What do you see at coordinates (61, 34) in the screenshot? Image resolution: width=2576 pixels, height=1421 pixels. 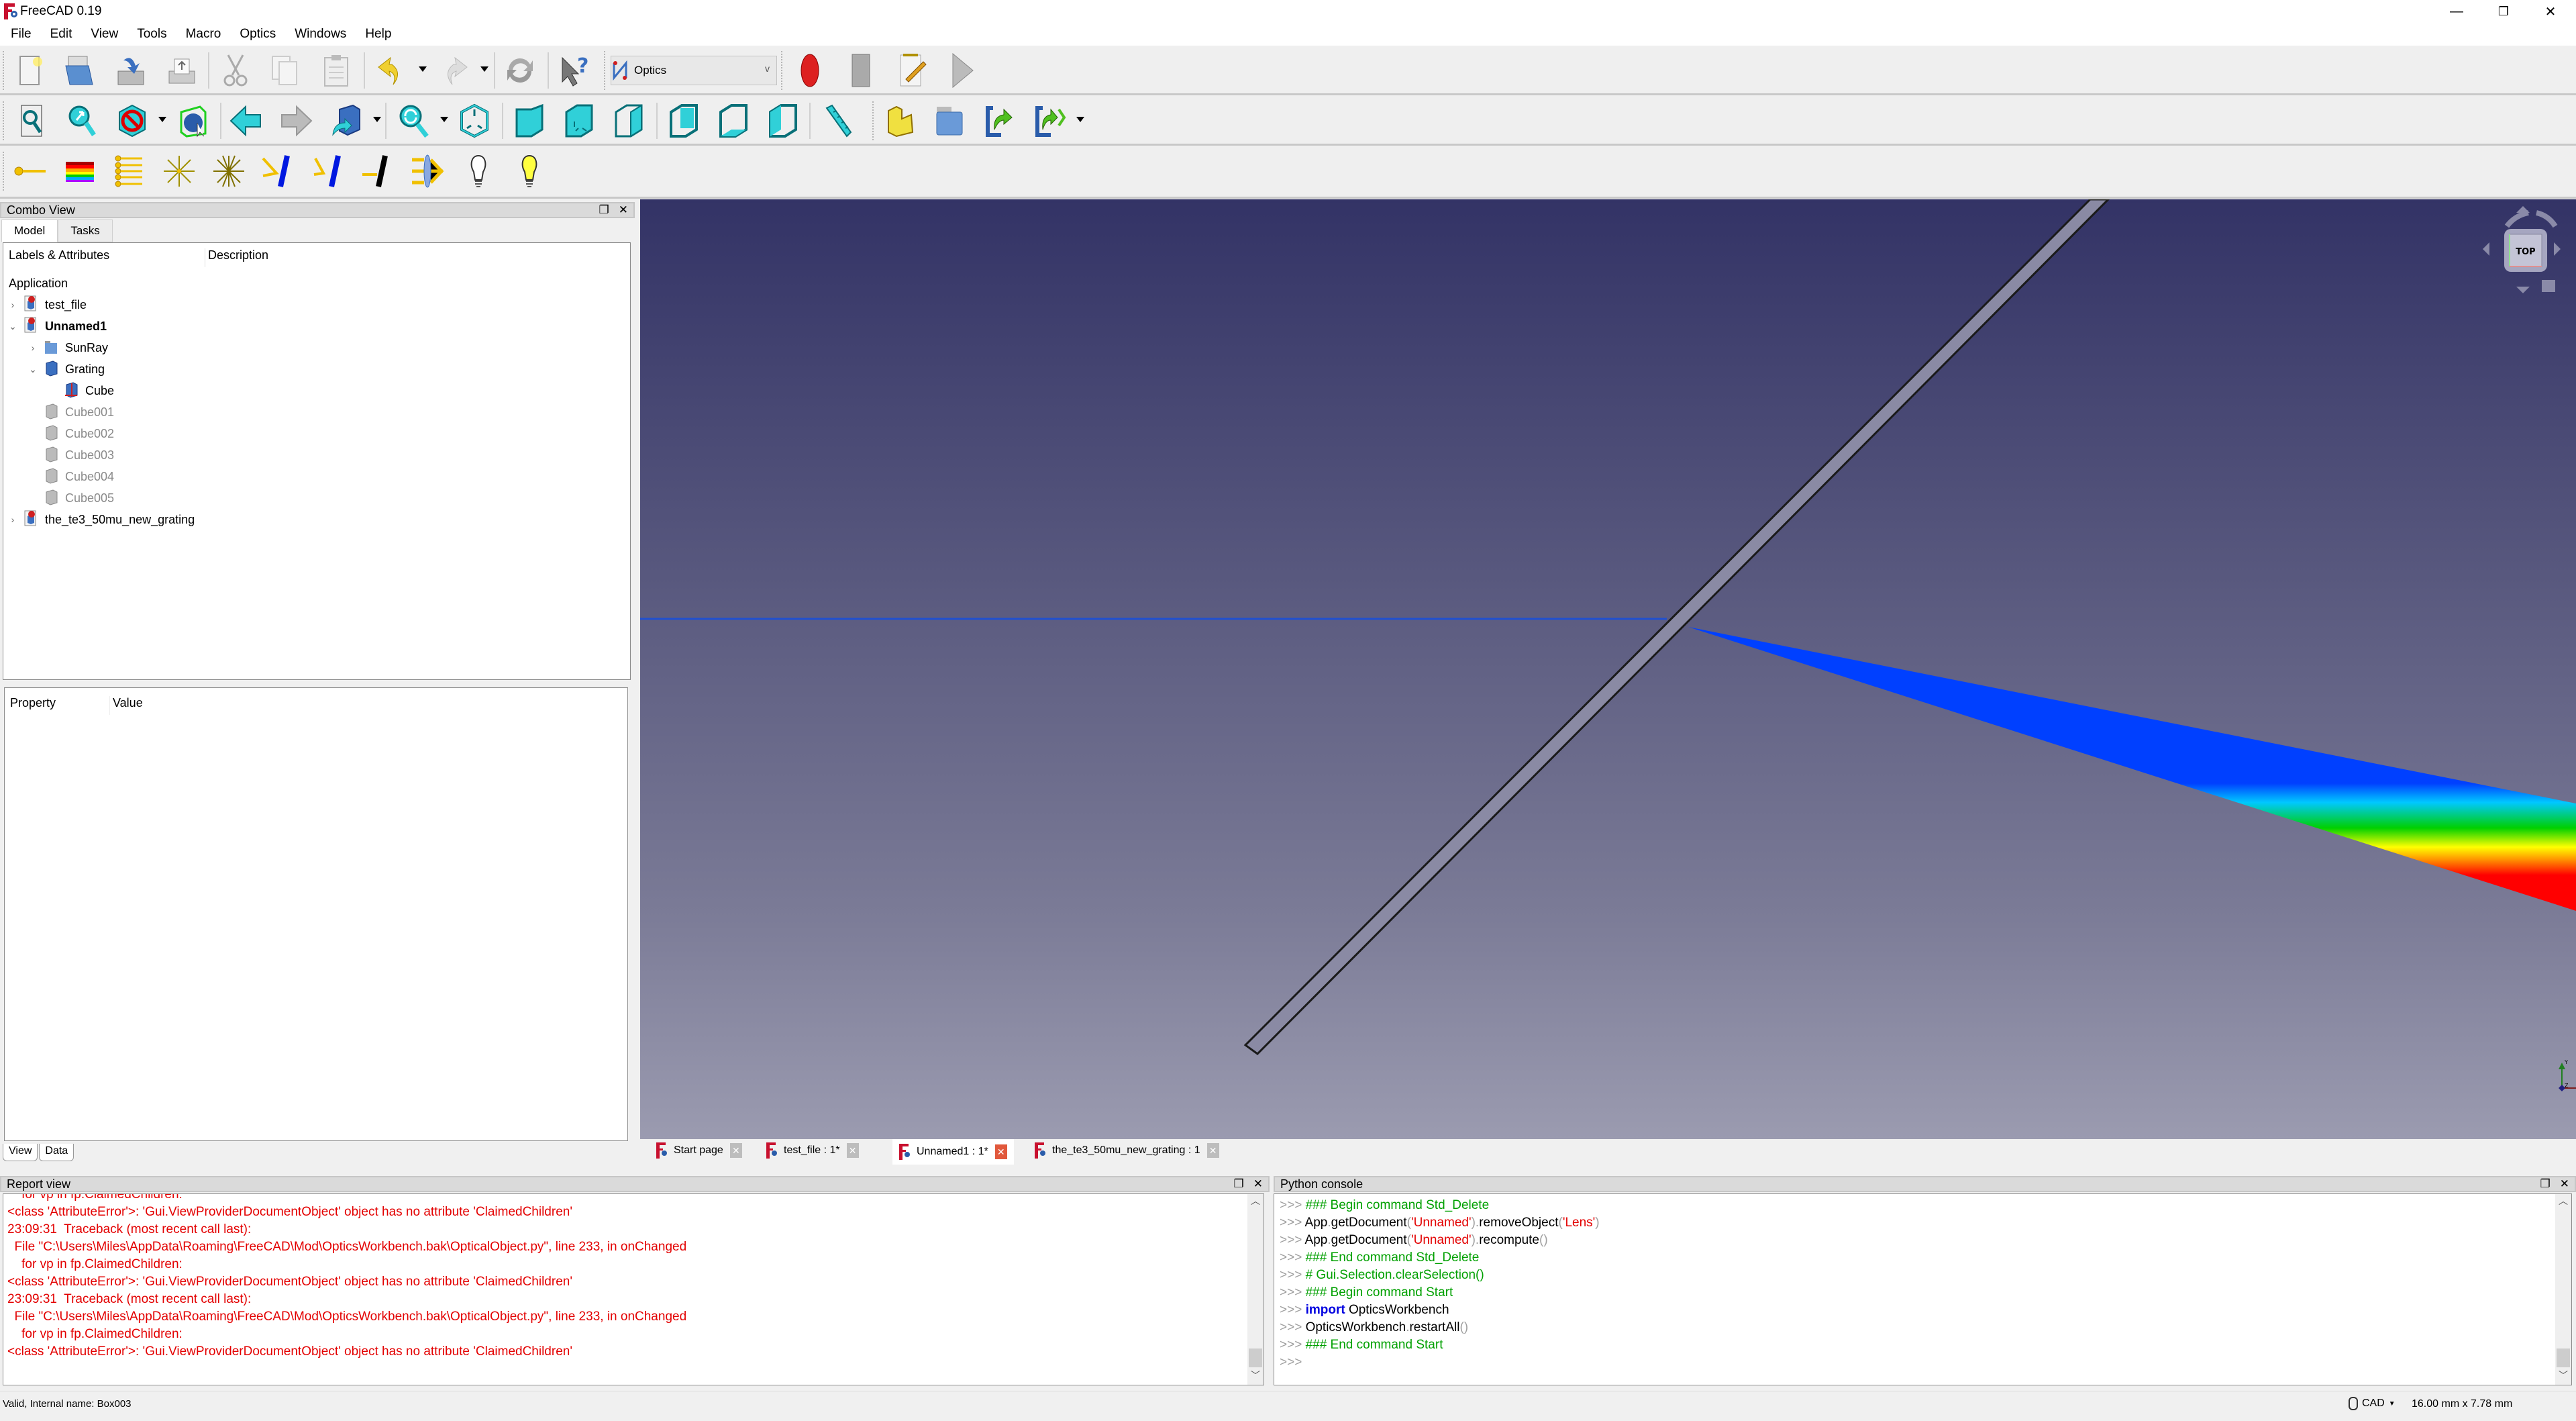 I see `menu-edit: Edit` at bounding box center [61, 34].